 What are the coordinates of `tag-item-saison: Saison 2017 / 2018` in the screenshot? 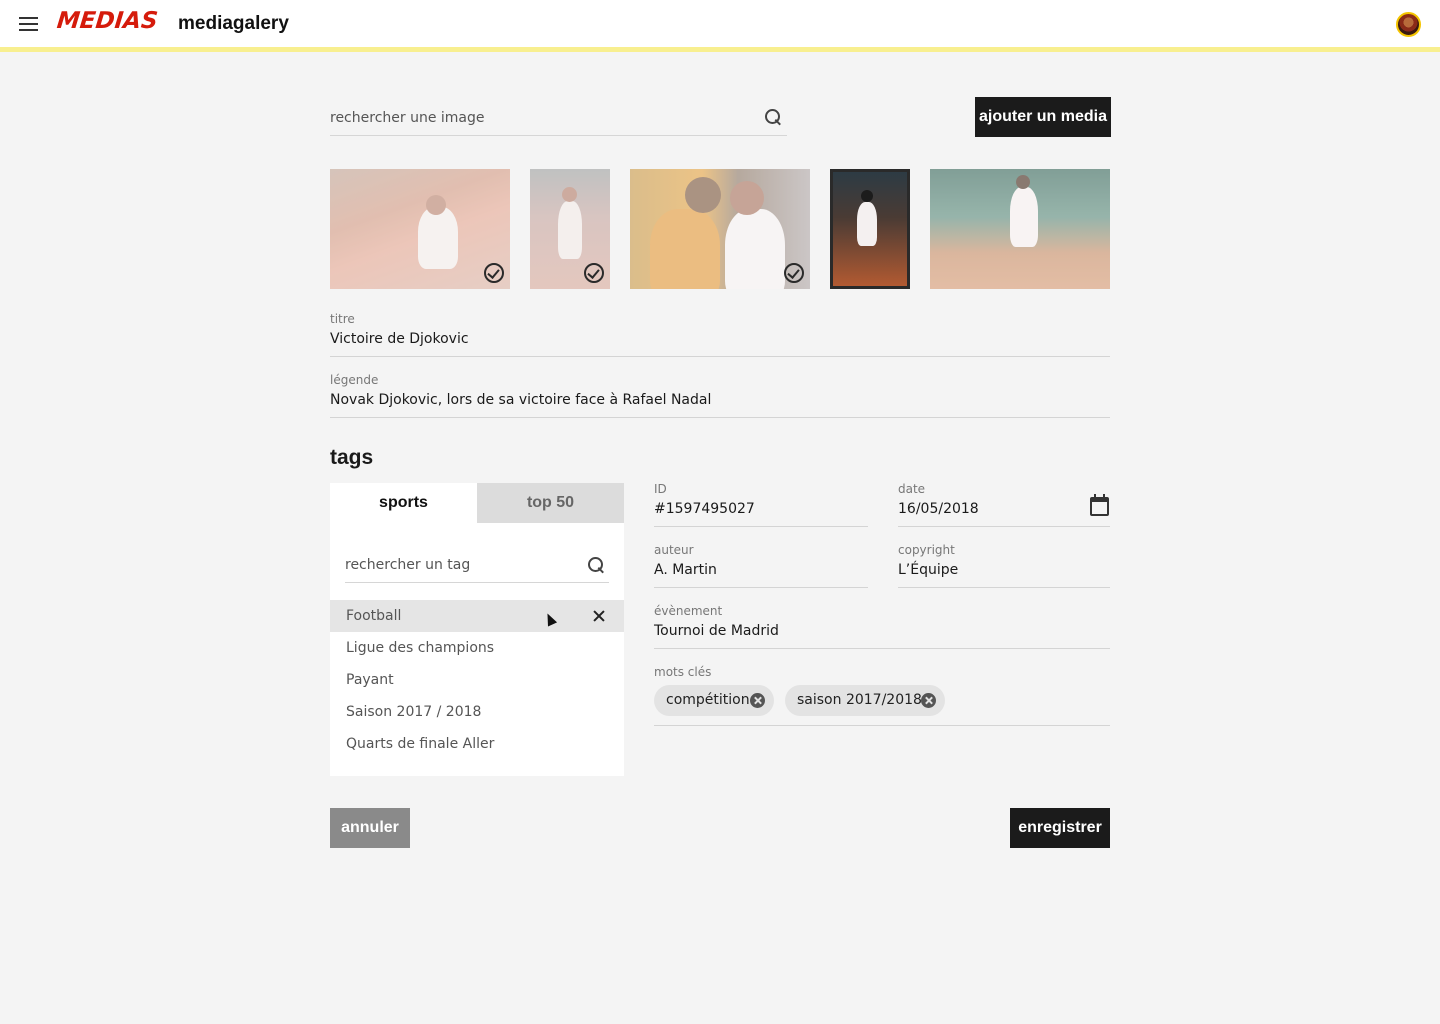 It's located at (477, 712).